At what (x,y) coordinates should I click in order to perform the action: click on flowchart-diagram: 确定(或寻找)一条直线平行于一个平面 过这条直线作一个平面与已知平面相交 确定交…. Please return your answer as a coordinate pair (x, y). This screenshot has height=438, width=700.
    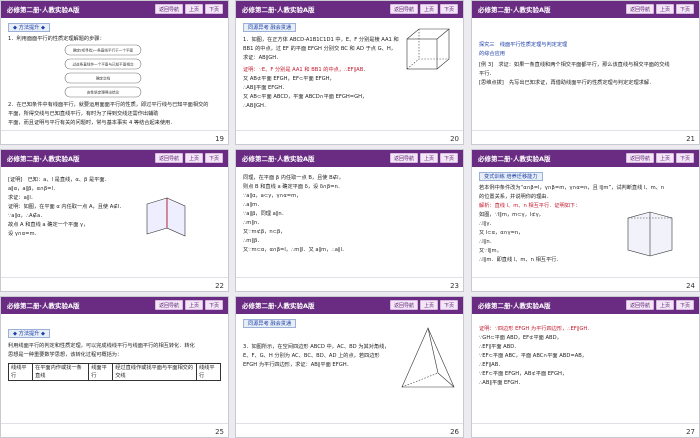
    Looking at the image, I should click on (103, 71).